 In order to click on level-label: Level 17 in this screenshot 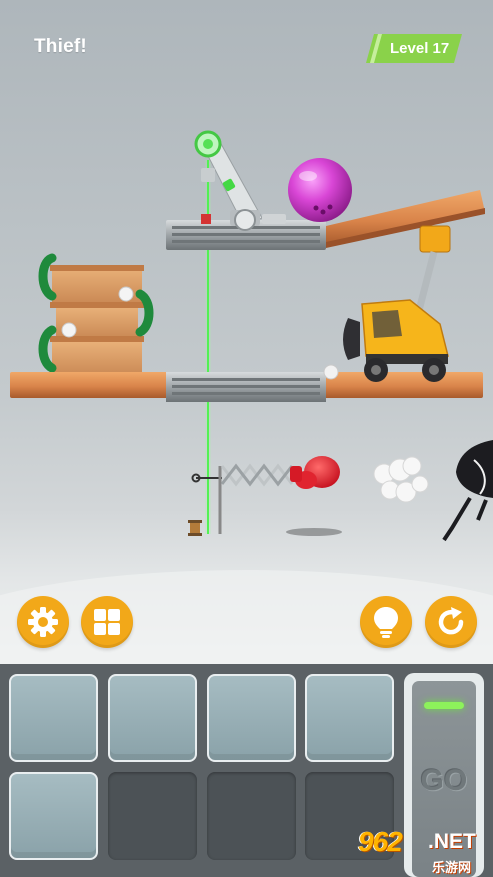, I will do `click(420, 48)`.